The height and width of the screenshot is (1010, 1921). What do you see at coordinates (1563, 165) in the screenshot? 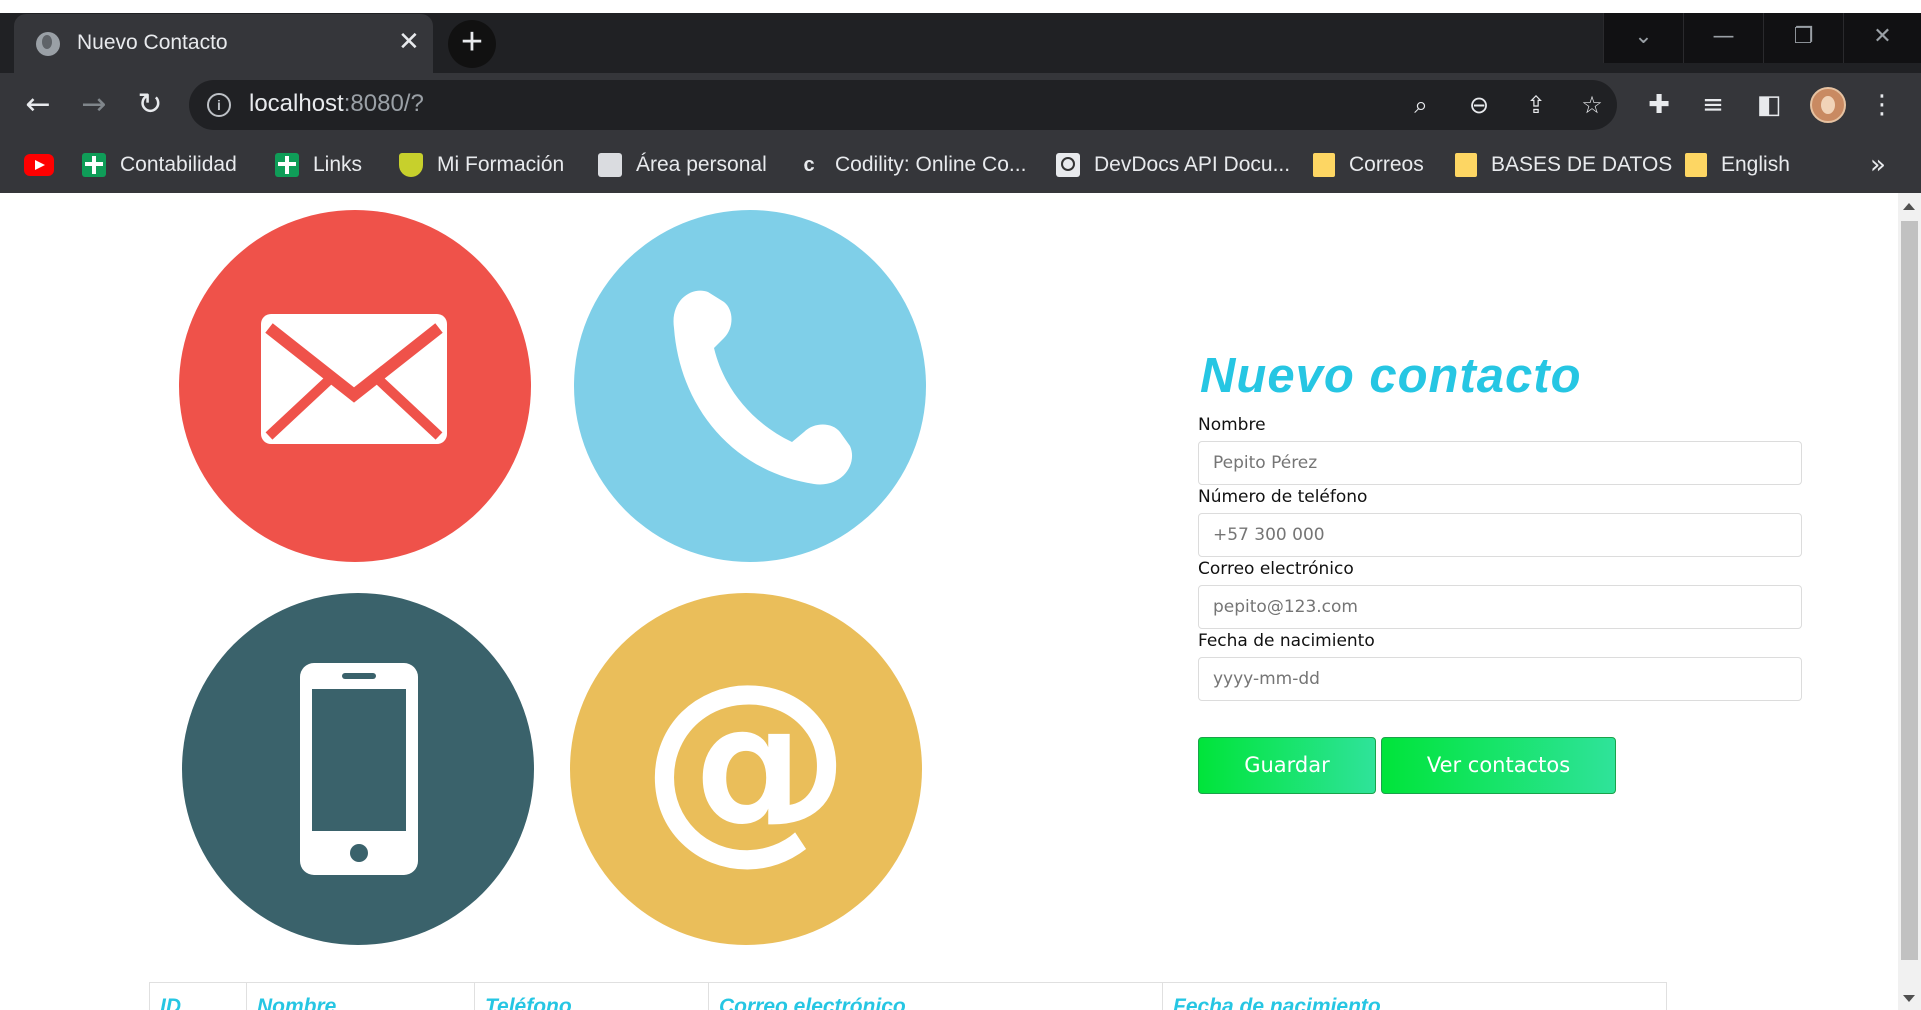
I see `bookmark-bases-de-datos: BASES DE DATOS` at bounding box center [1563, 165].